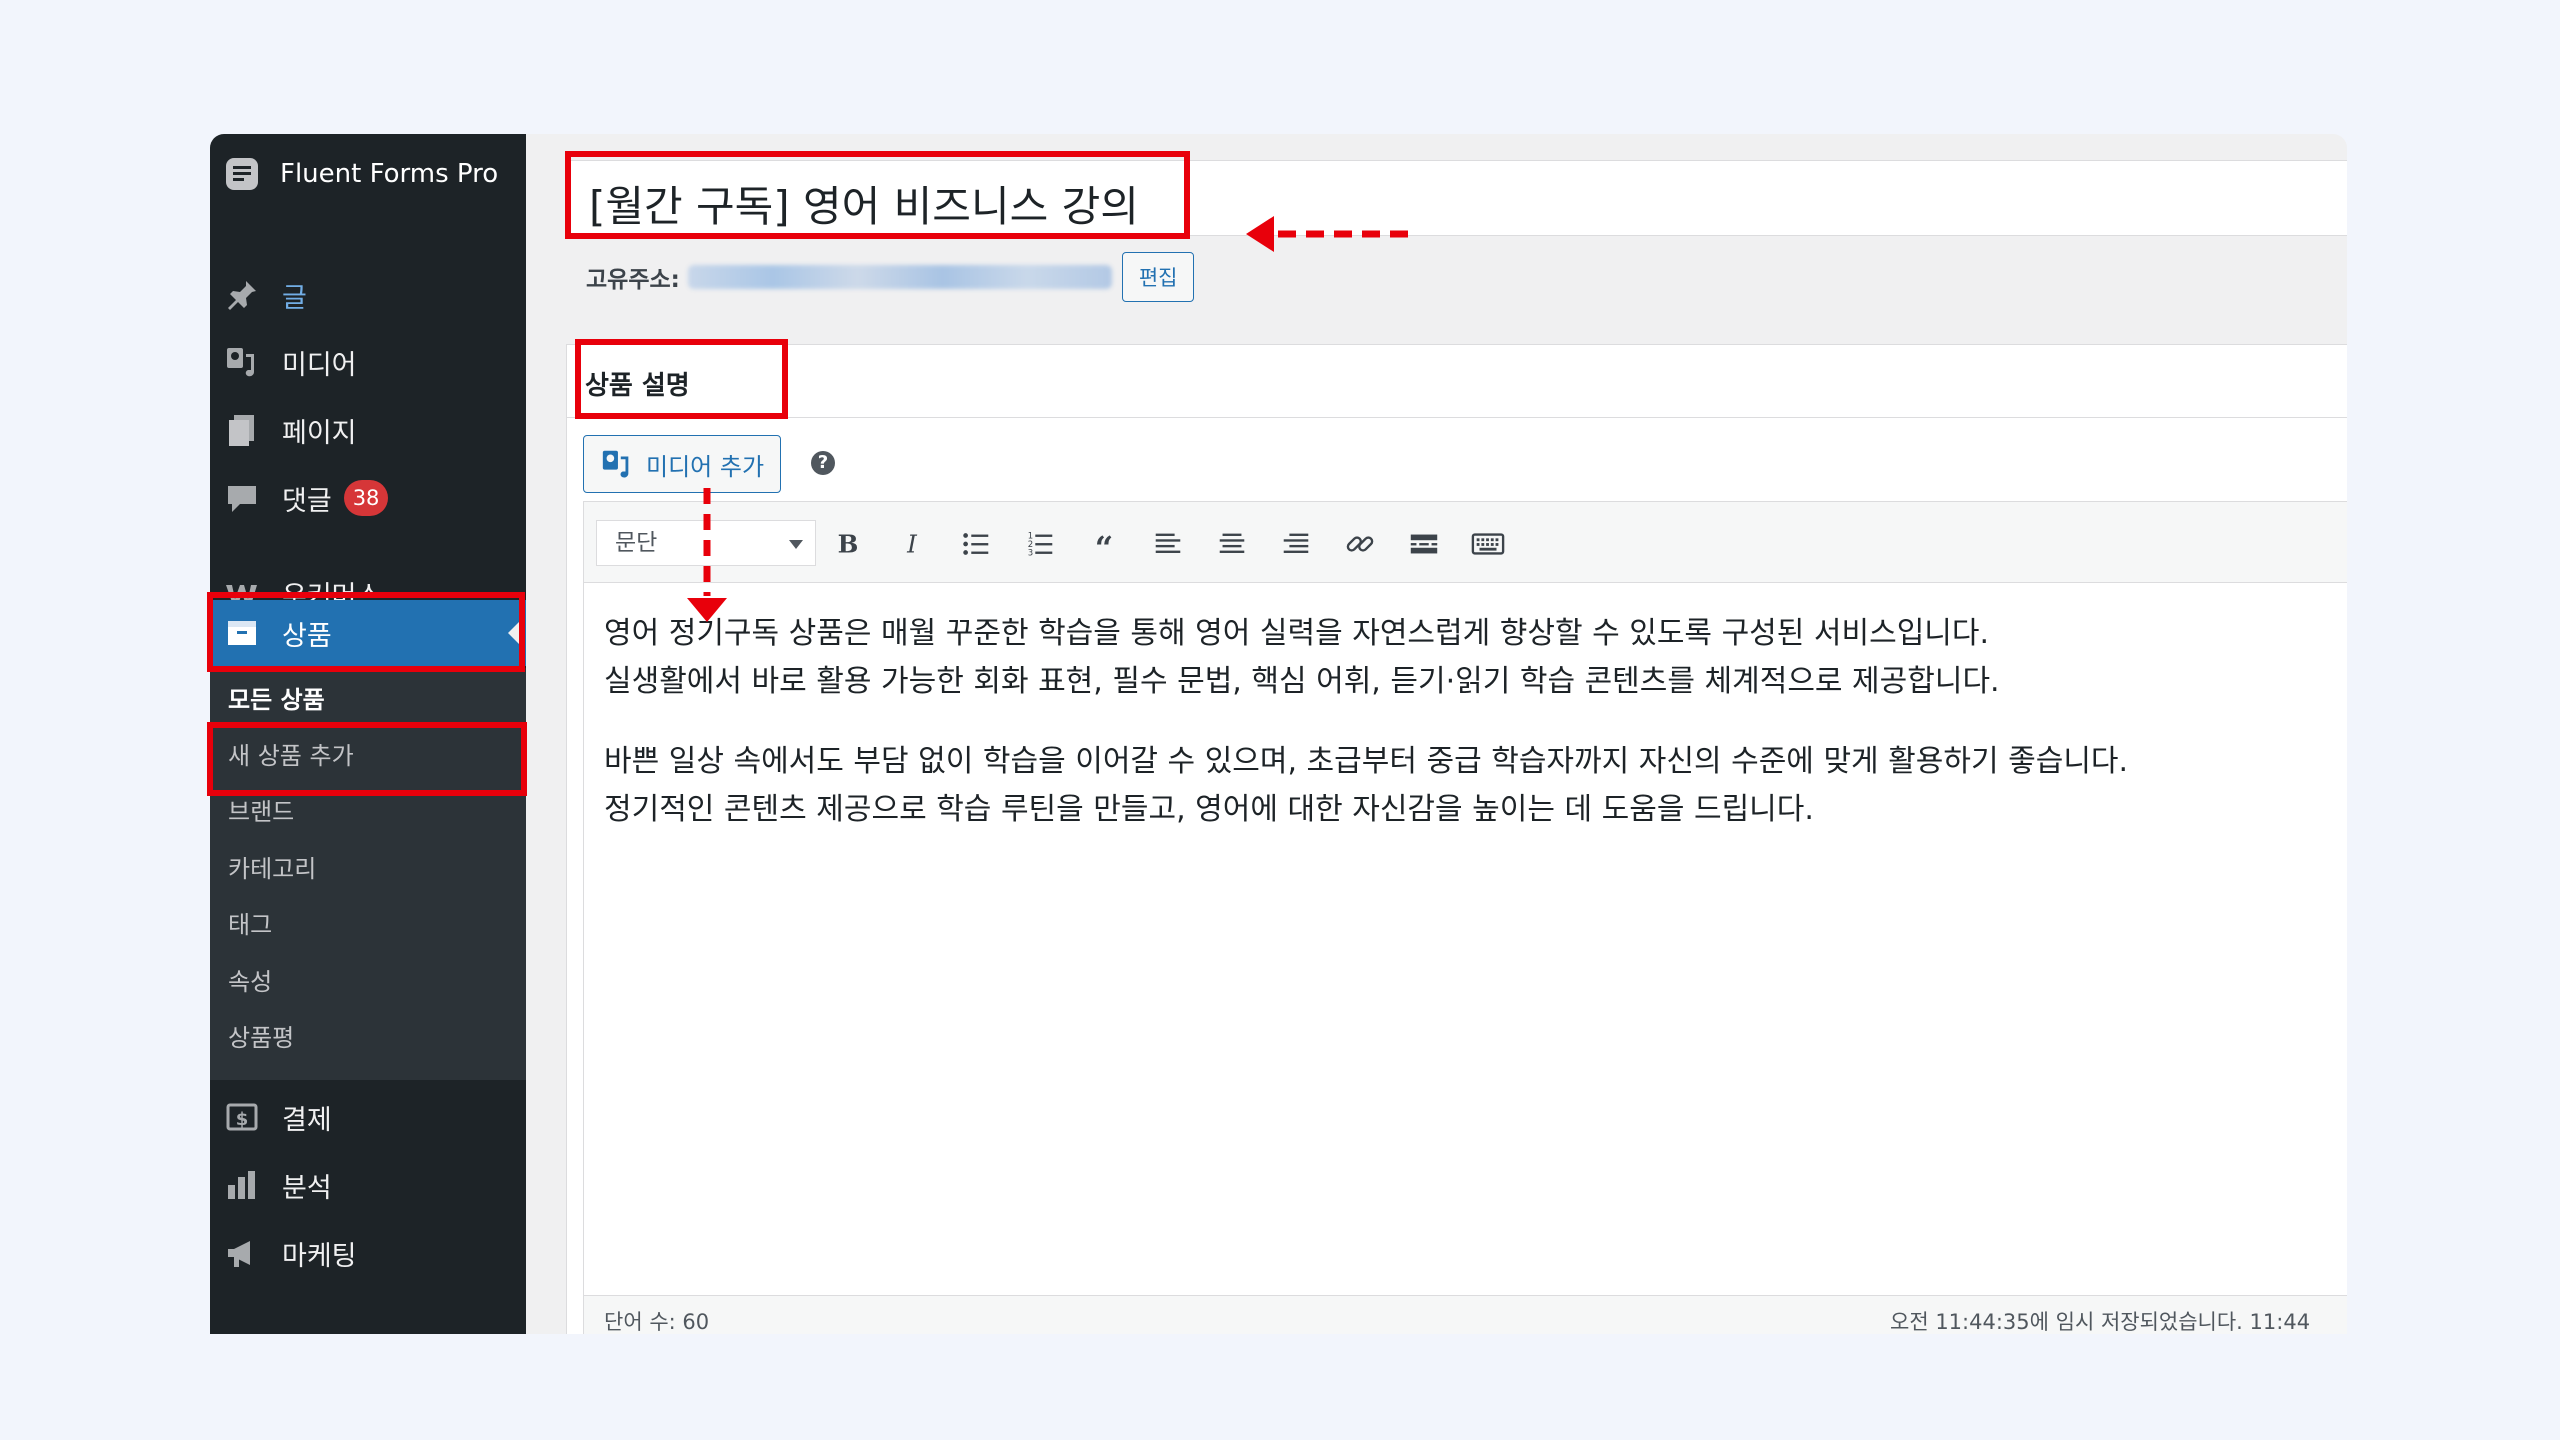 The height and width of the screenshot is (1440, 2560). Describe the element at coordinates (1158, 277) in the screenshot. I see `permalink-edit-button: 편집` at that location.